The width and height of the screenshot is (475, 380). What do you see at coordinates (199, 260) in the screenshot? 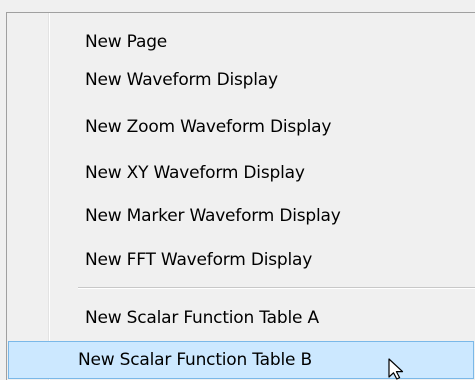
I see `menu-item-label: New FFT Waveform Display` at bounding box center [199, 260].